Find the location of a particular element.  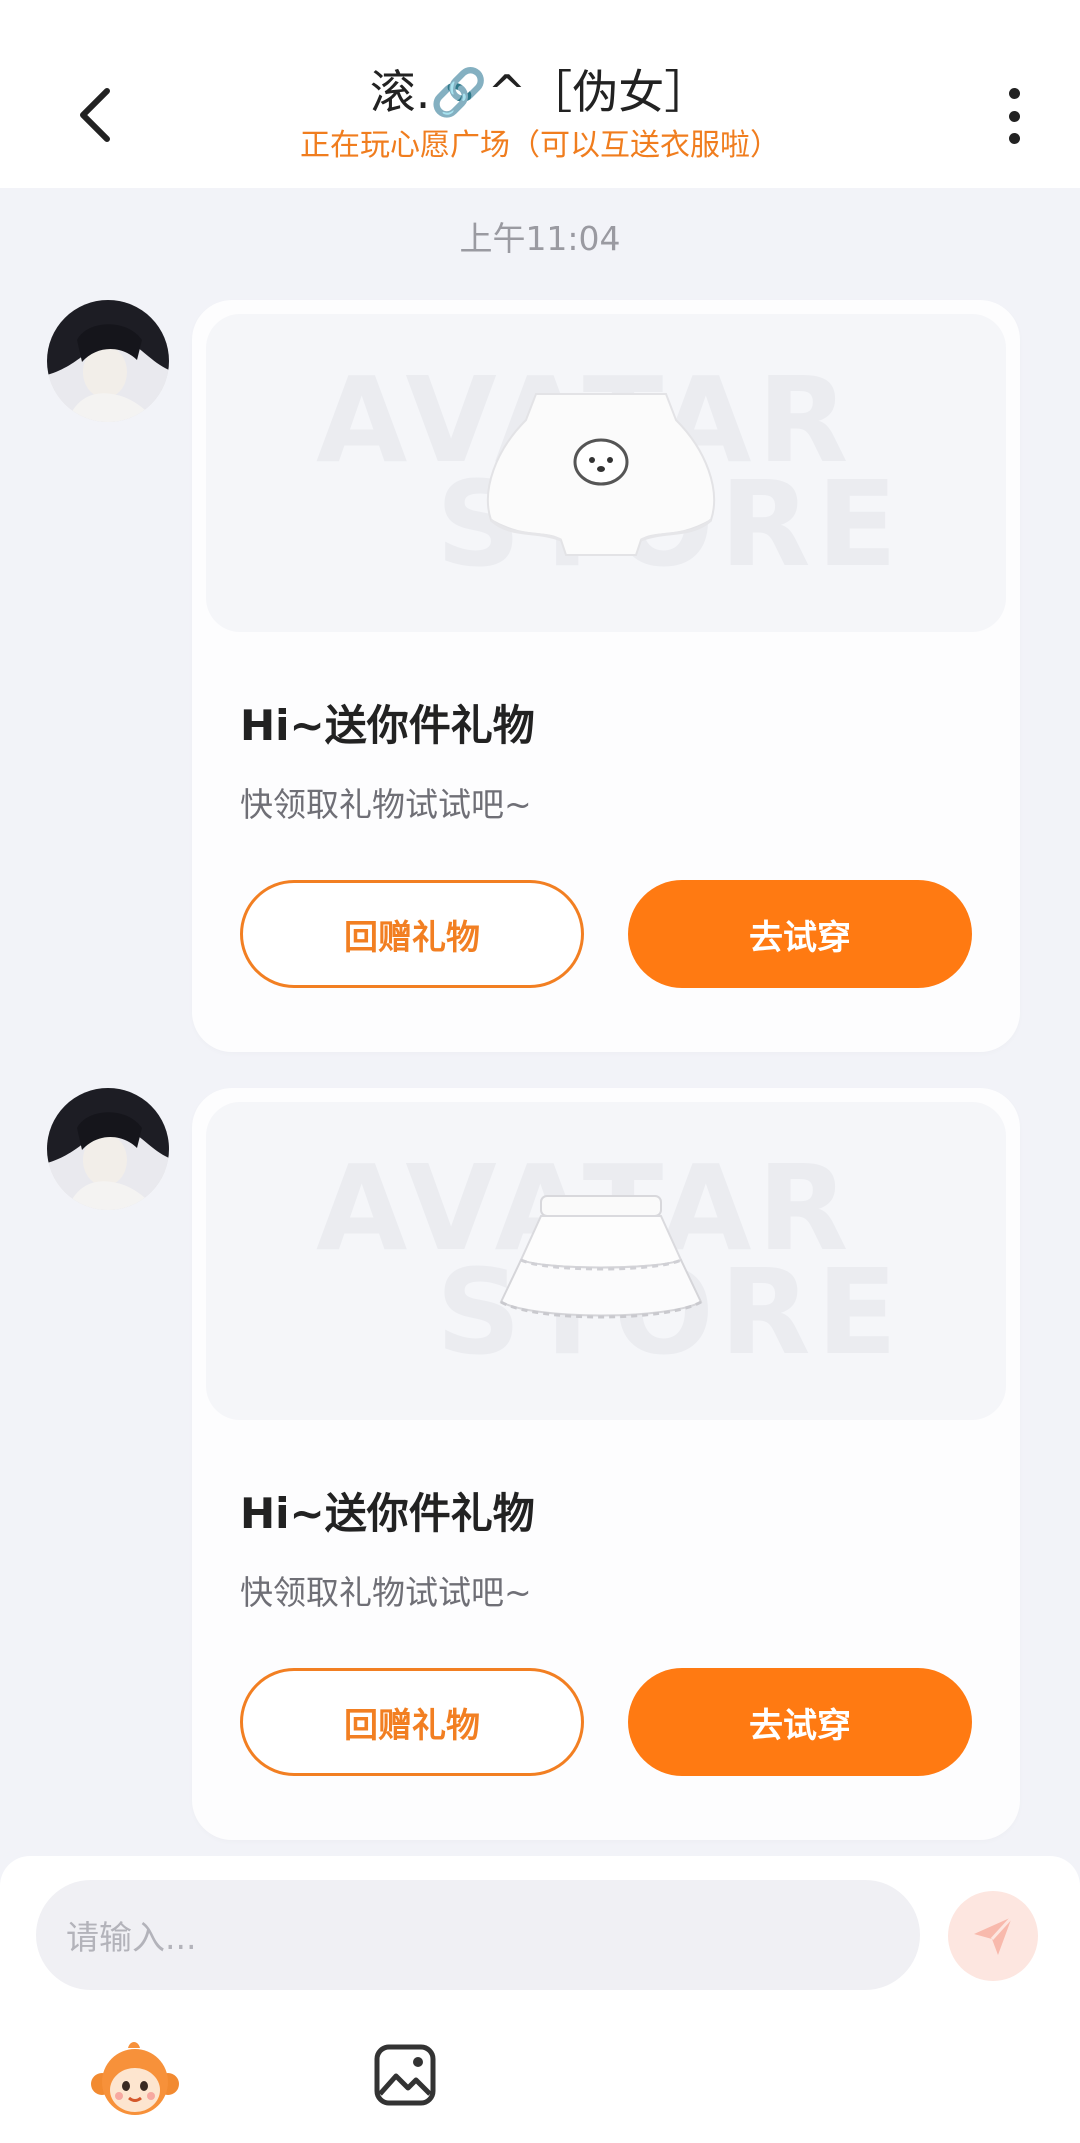

image-icon is located at coordinates (405, 2075).